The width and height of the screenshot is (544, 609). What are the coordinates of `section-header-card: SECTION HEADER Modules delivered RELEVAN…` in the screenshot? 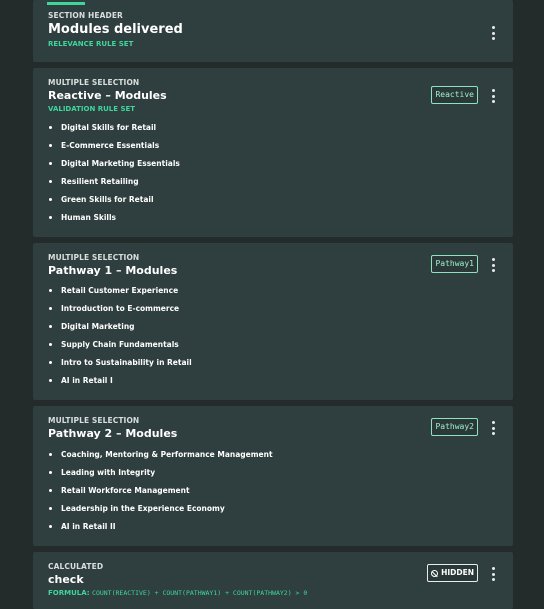 It's located at (273, 31).